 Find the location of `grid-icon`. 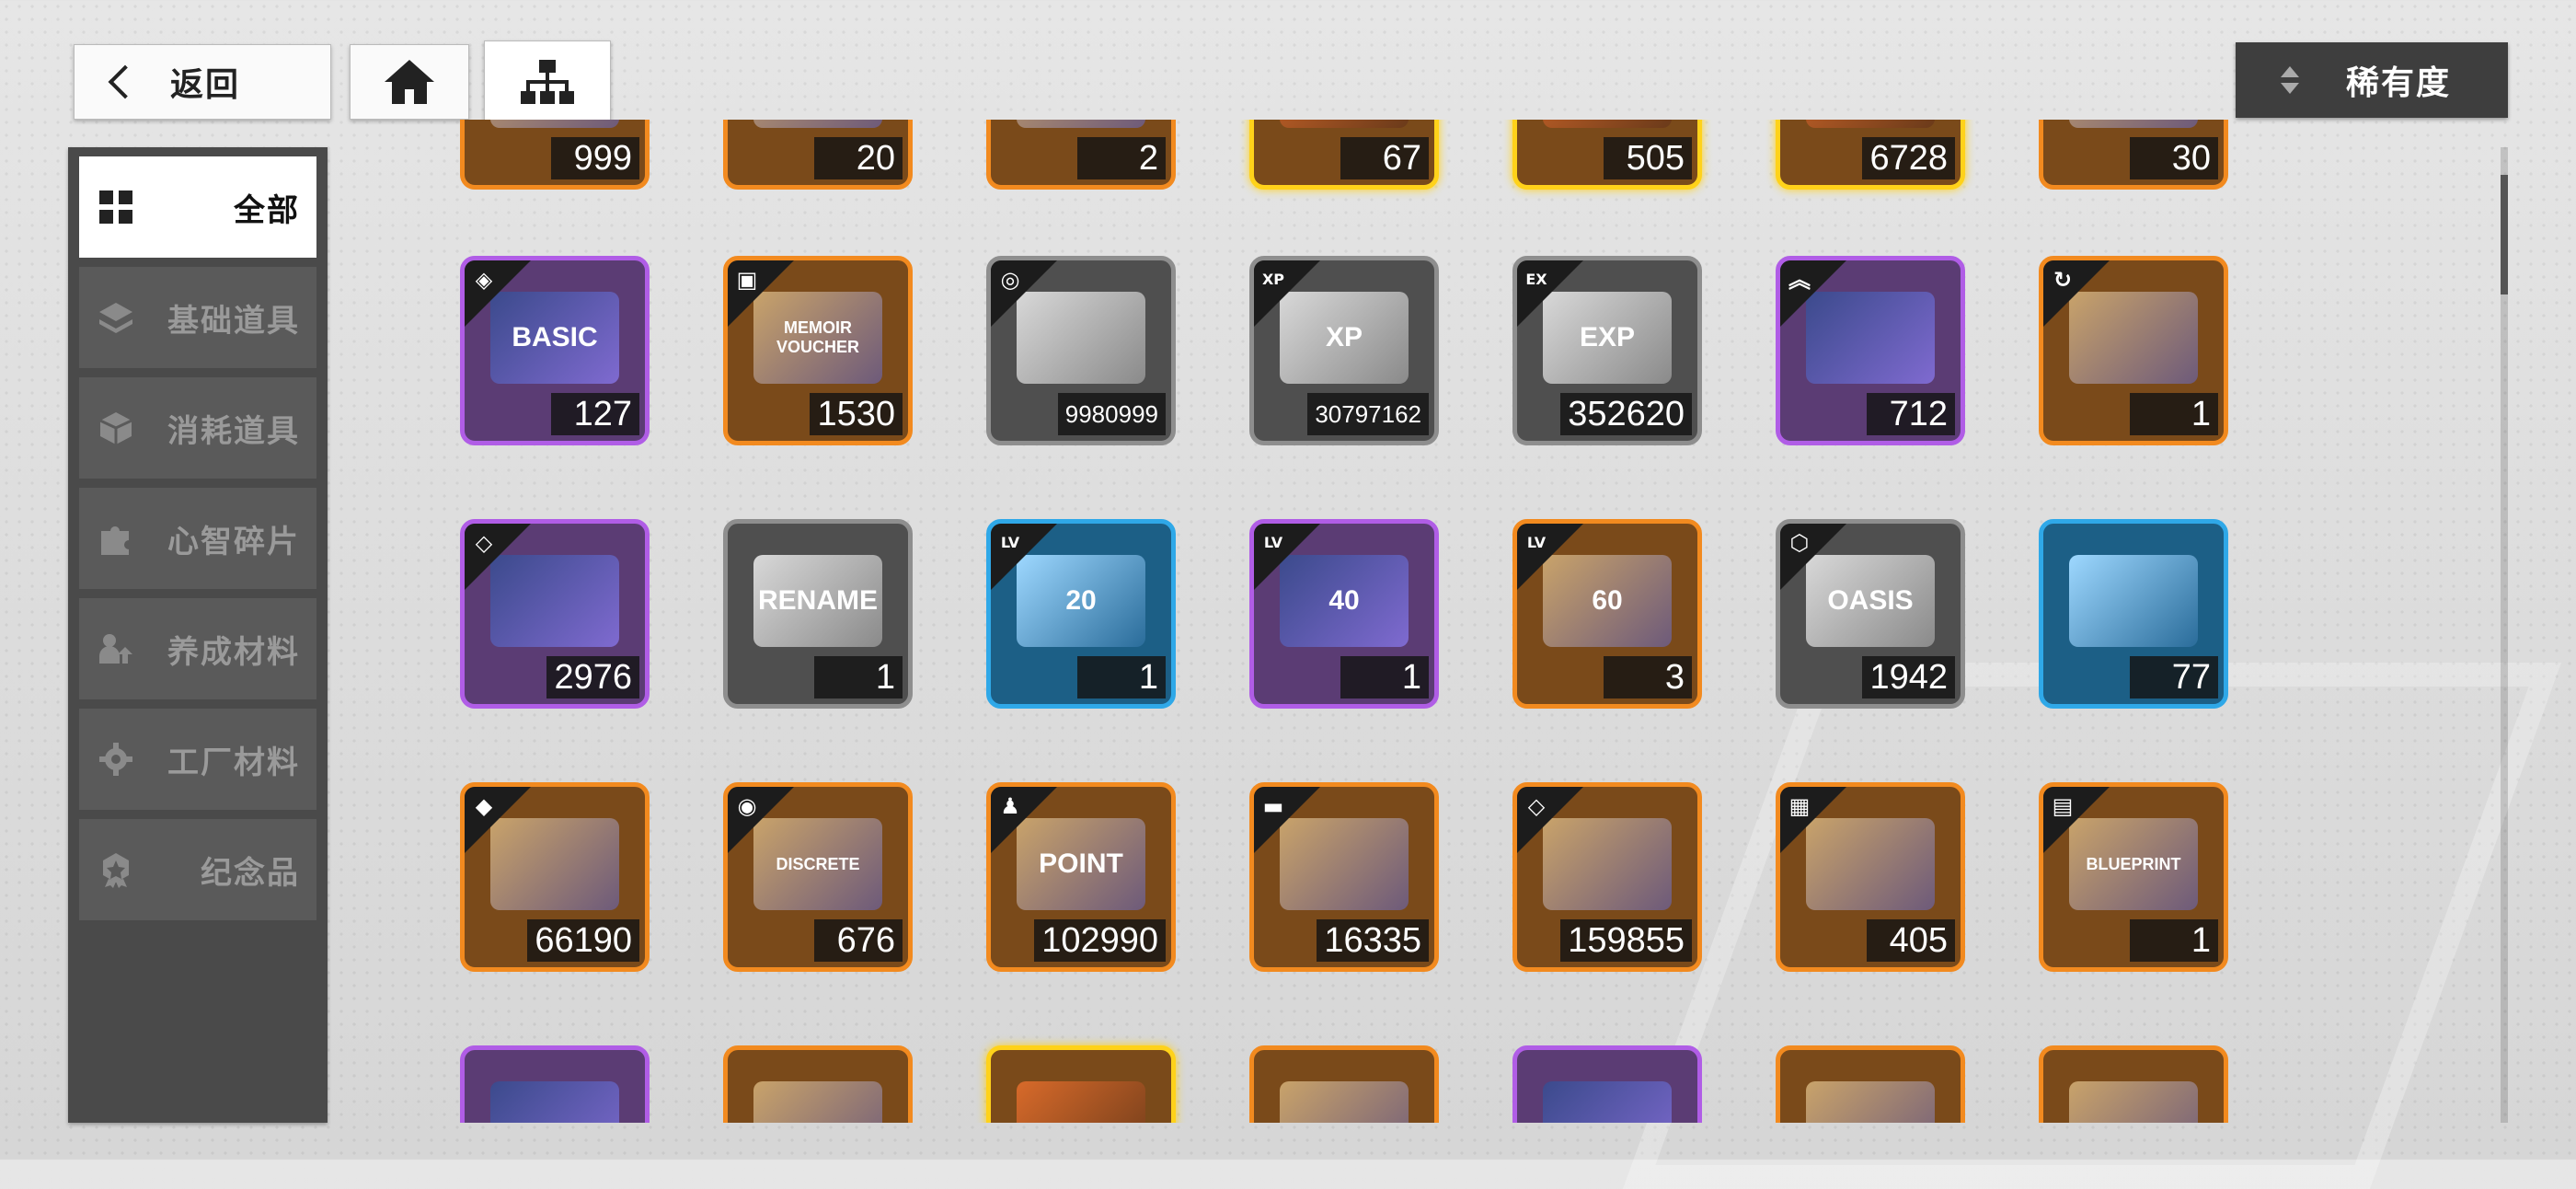

grid-icon is located at coordinates (116, 207).